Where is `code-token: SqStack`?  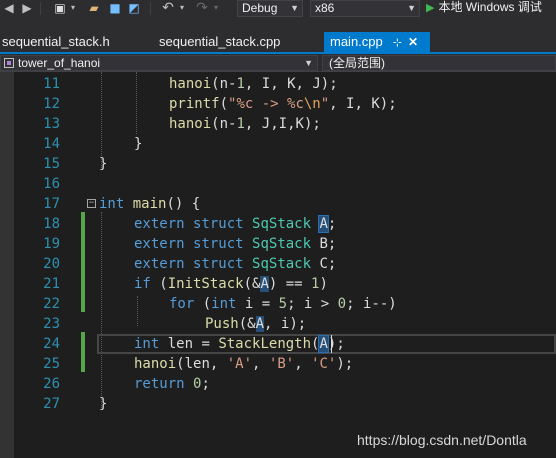 code-token: SqStack is located at coordinates (282, 244).